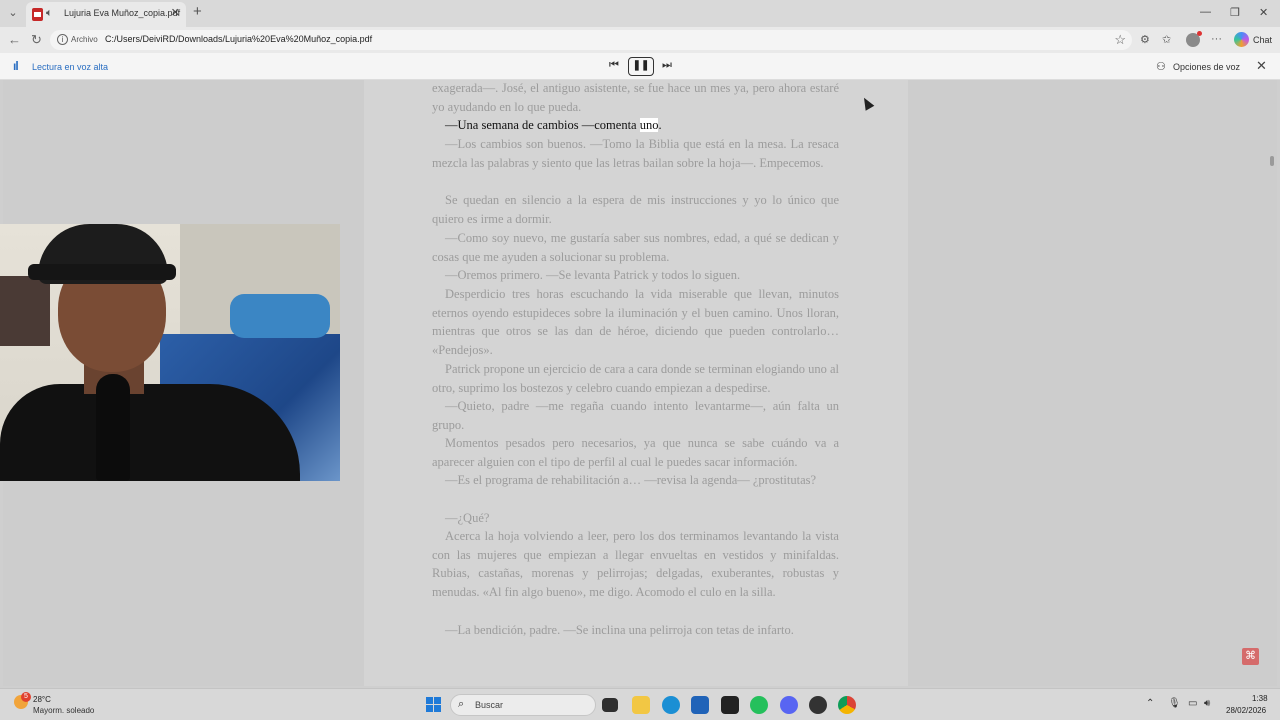 Image resolution: width=1280 pixels, height=720 pixels. I want to click on pause-button: ❚❚, so click(641, 66).